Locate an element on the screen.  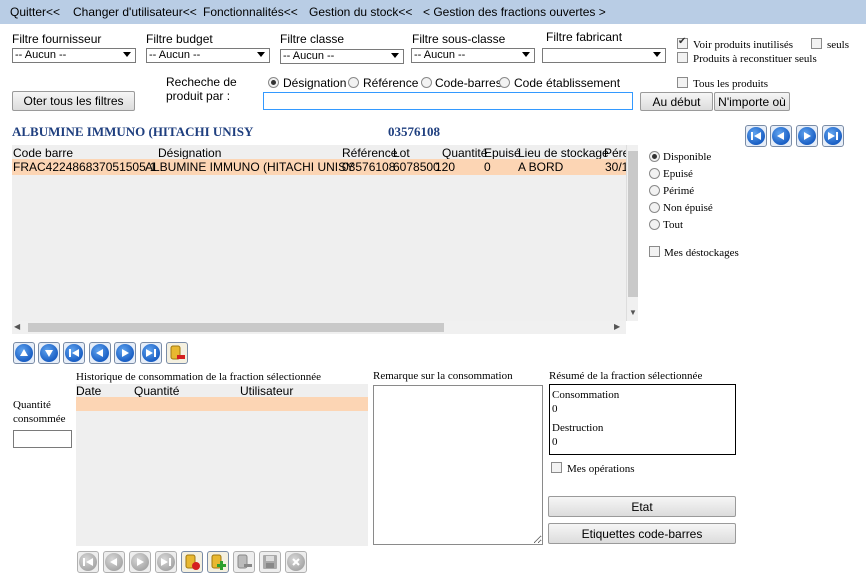
database-remove-icon is located at coordinates (177, 352).